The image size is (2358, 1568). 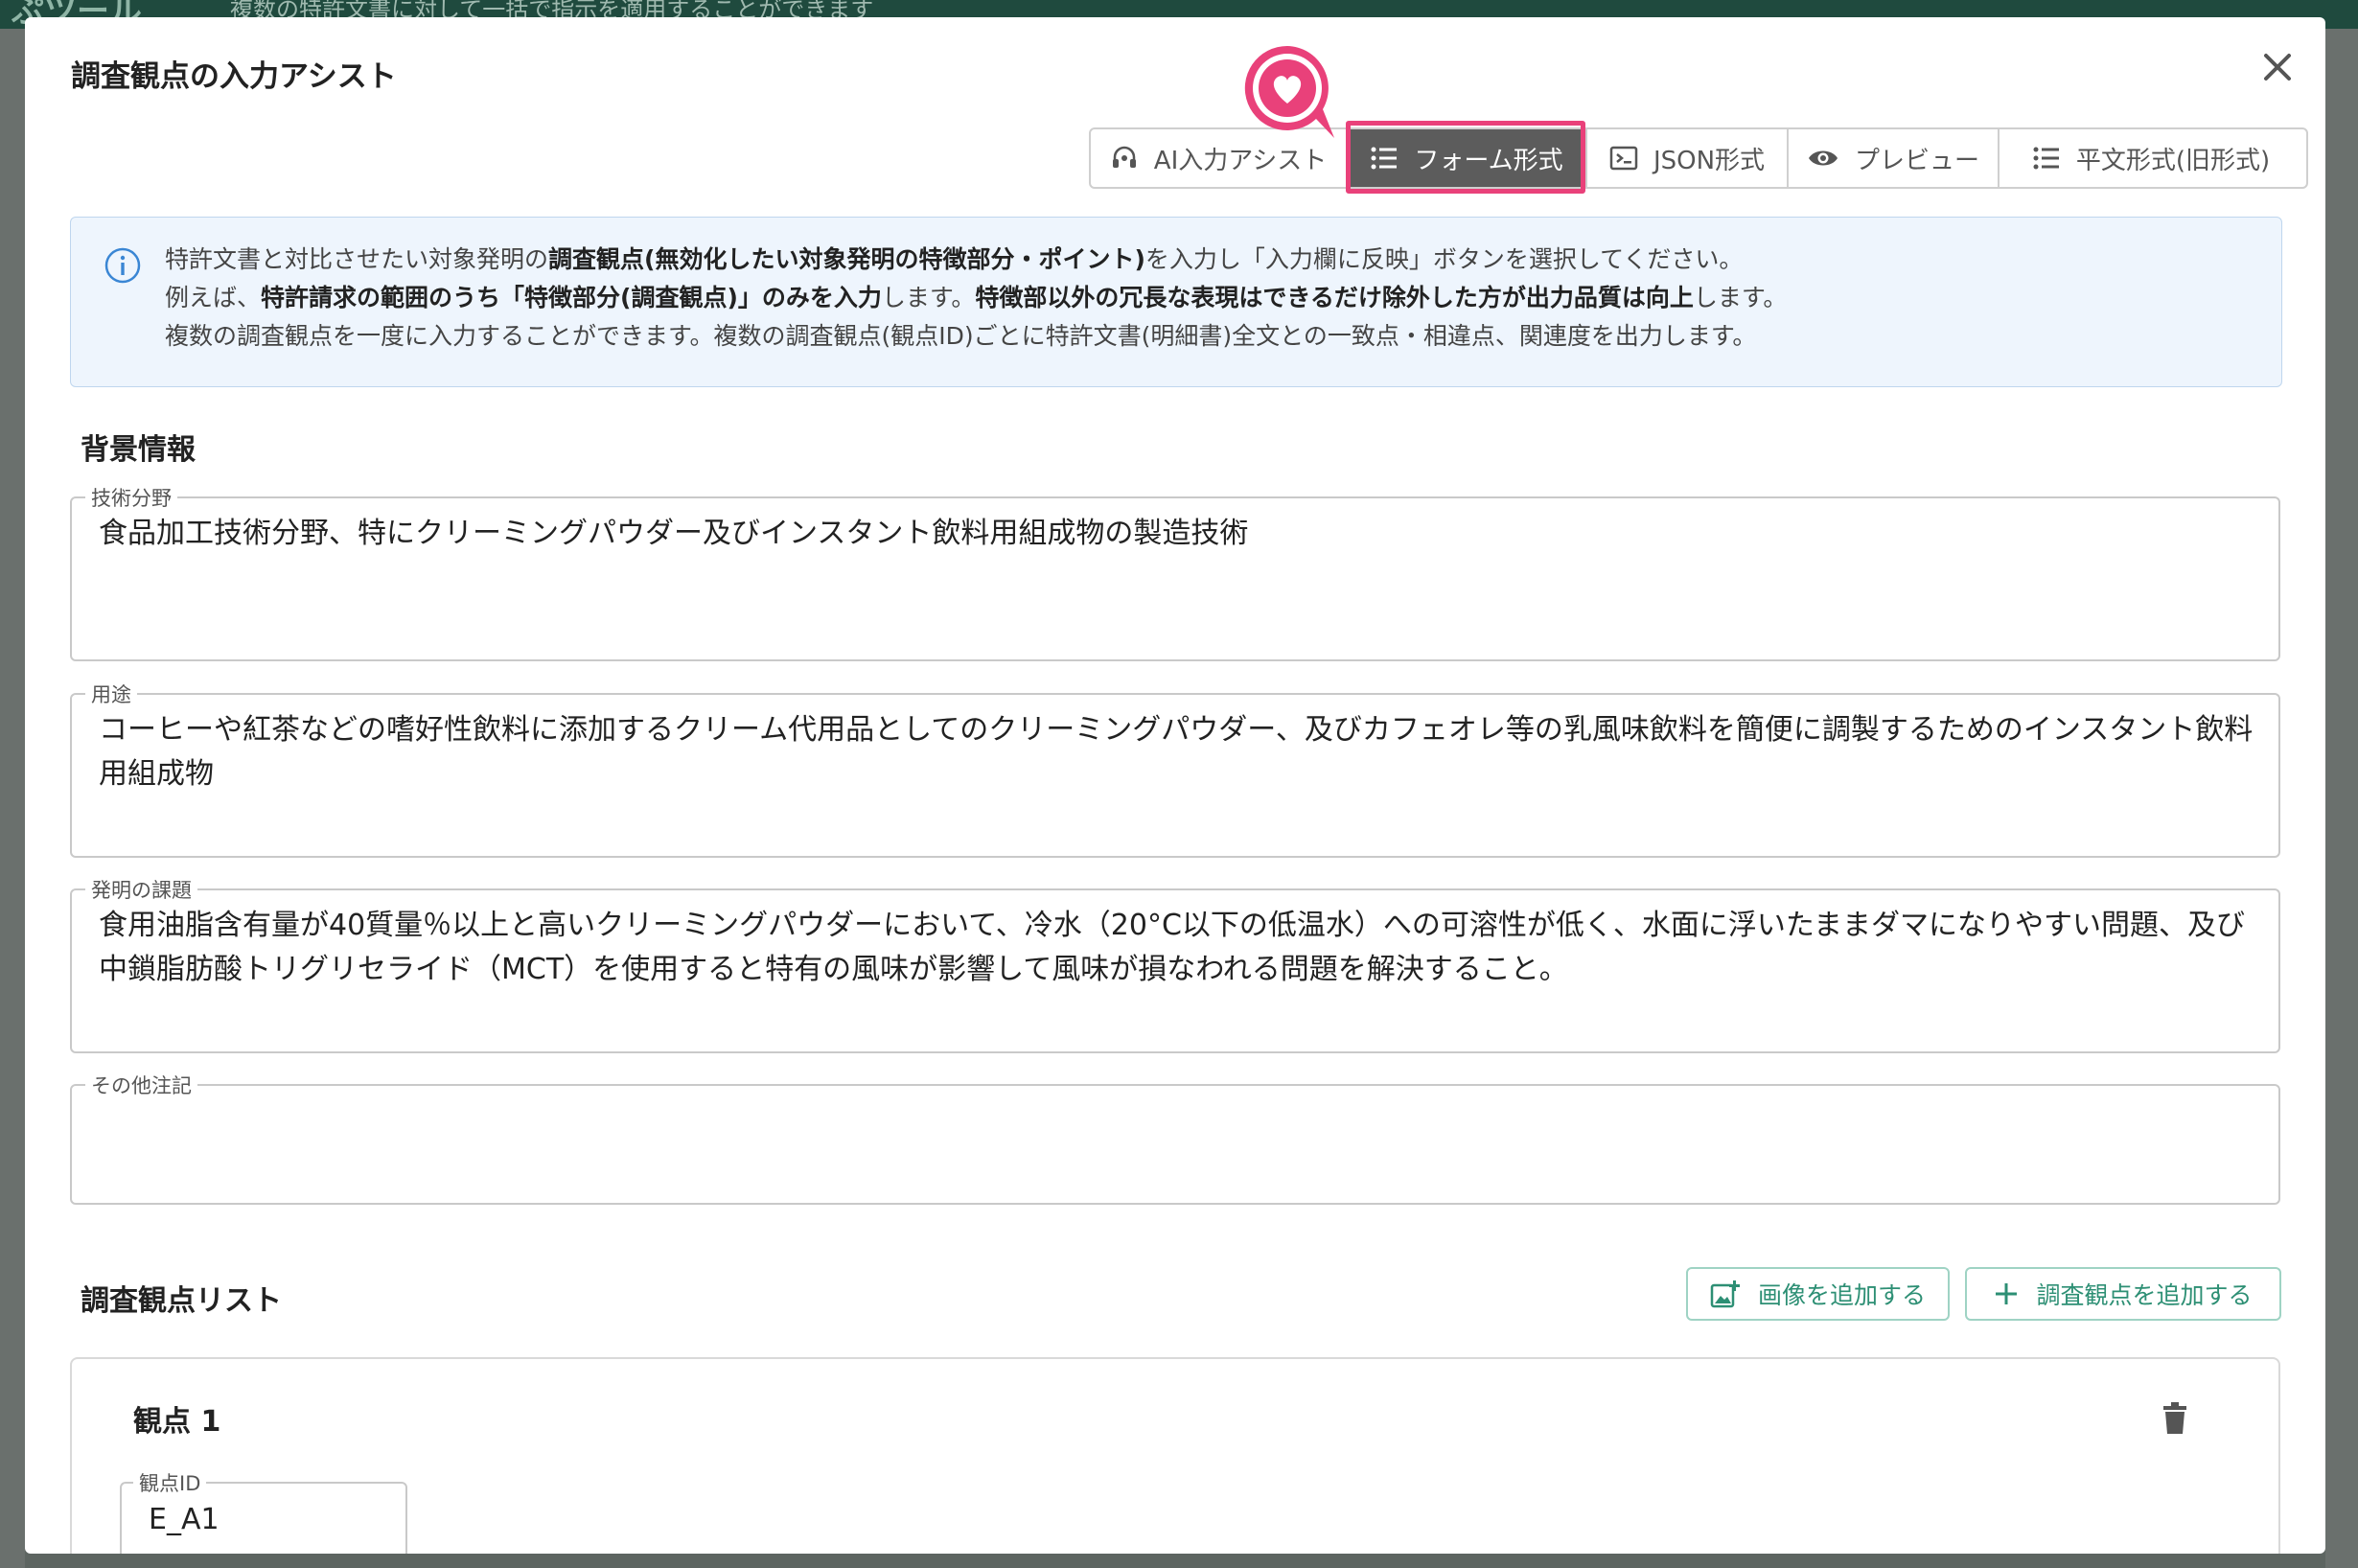 What do you see at coordinates (131, 497) in the screenshot?
I see `tech-field-label: 技術分野` at bounding box center [131, 497].